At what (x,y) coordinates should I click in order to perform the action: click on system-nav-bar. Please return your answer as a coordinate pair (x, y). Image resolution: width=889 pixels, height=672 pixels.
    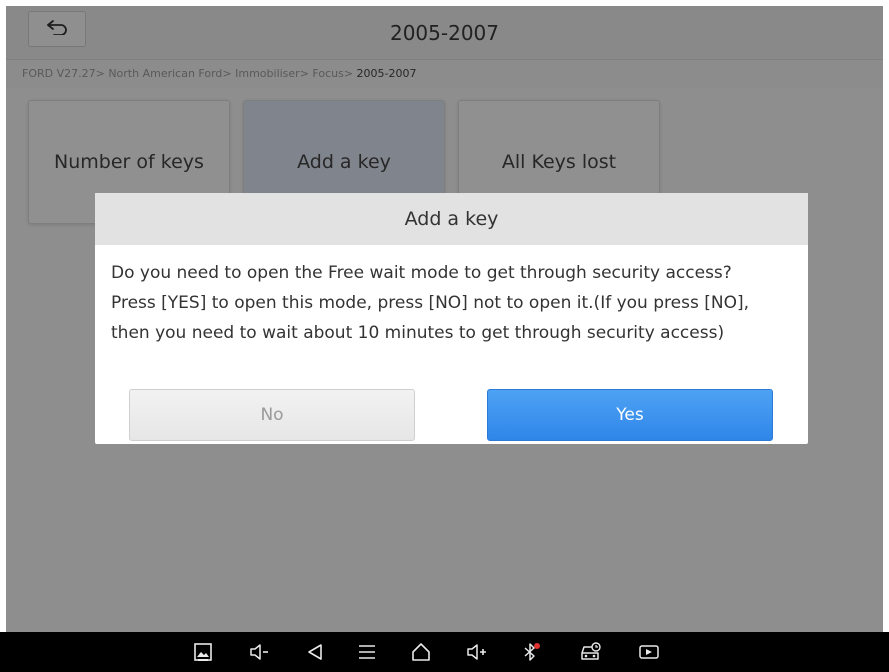
    Looking at the image, I should click on (444, 652).